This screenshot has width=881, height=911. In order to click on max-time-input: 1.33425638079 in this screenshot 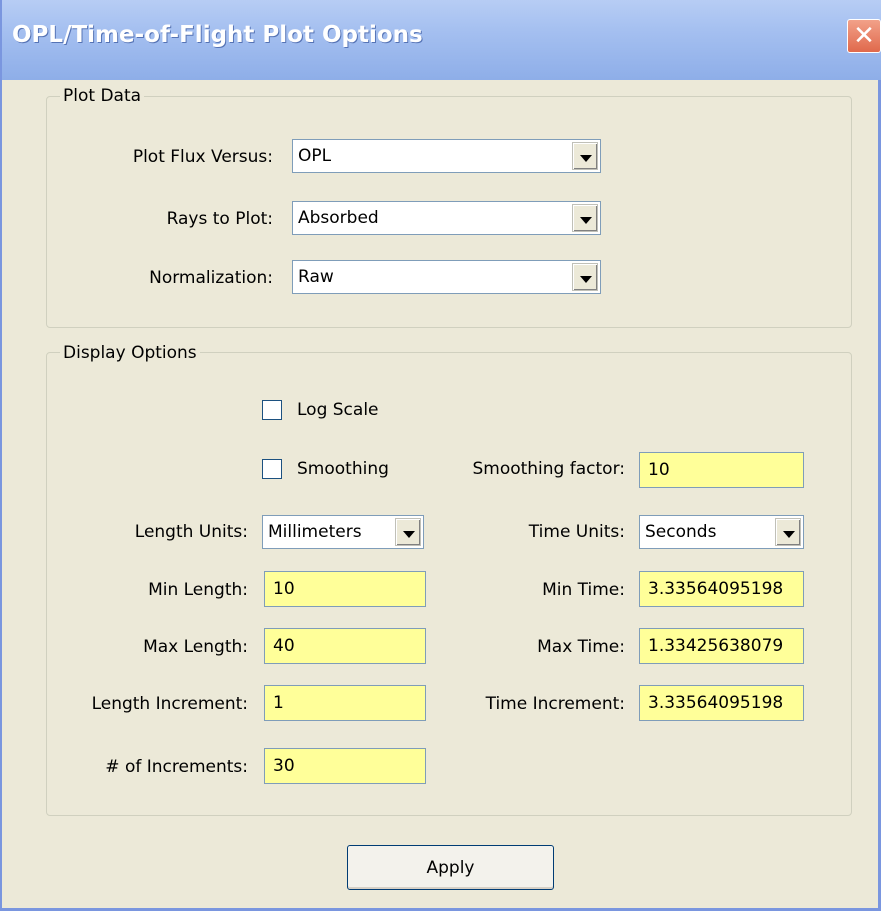, I will do `click(721, 646)`.